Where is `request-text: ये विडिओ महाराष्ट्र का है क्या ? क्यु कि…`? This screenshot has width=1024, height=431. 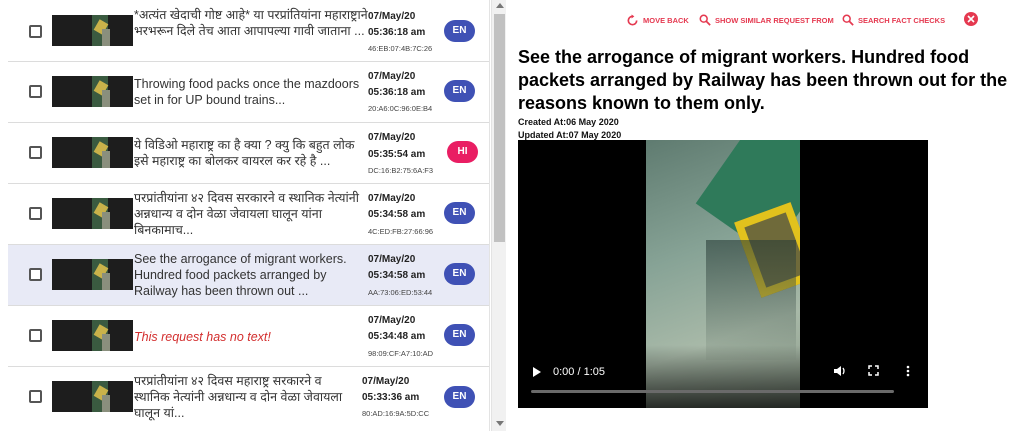
request-text: ये विडिओ महाराष्ट्र का है क्या ? क्यु कि… is located at coordinates (244, 153).